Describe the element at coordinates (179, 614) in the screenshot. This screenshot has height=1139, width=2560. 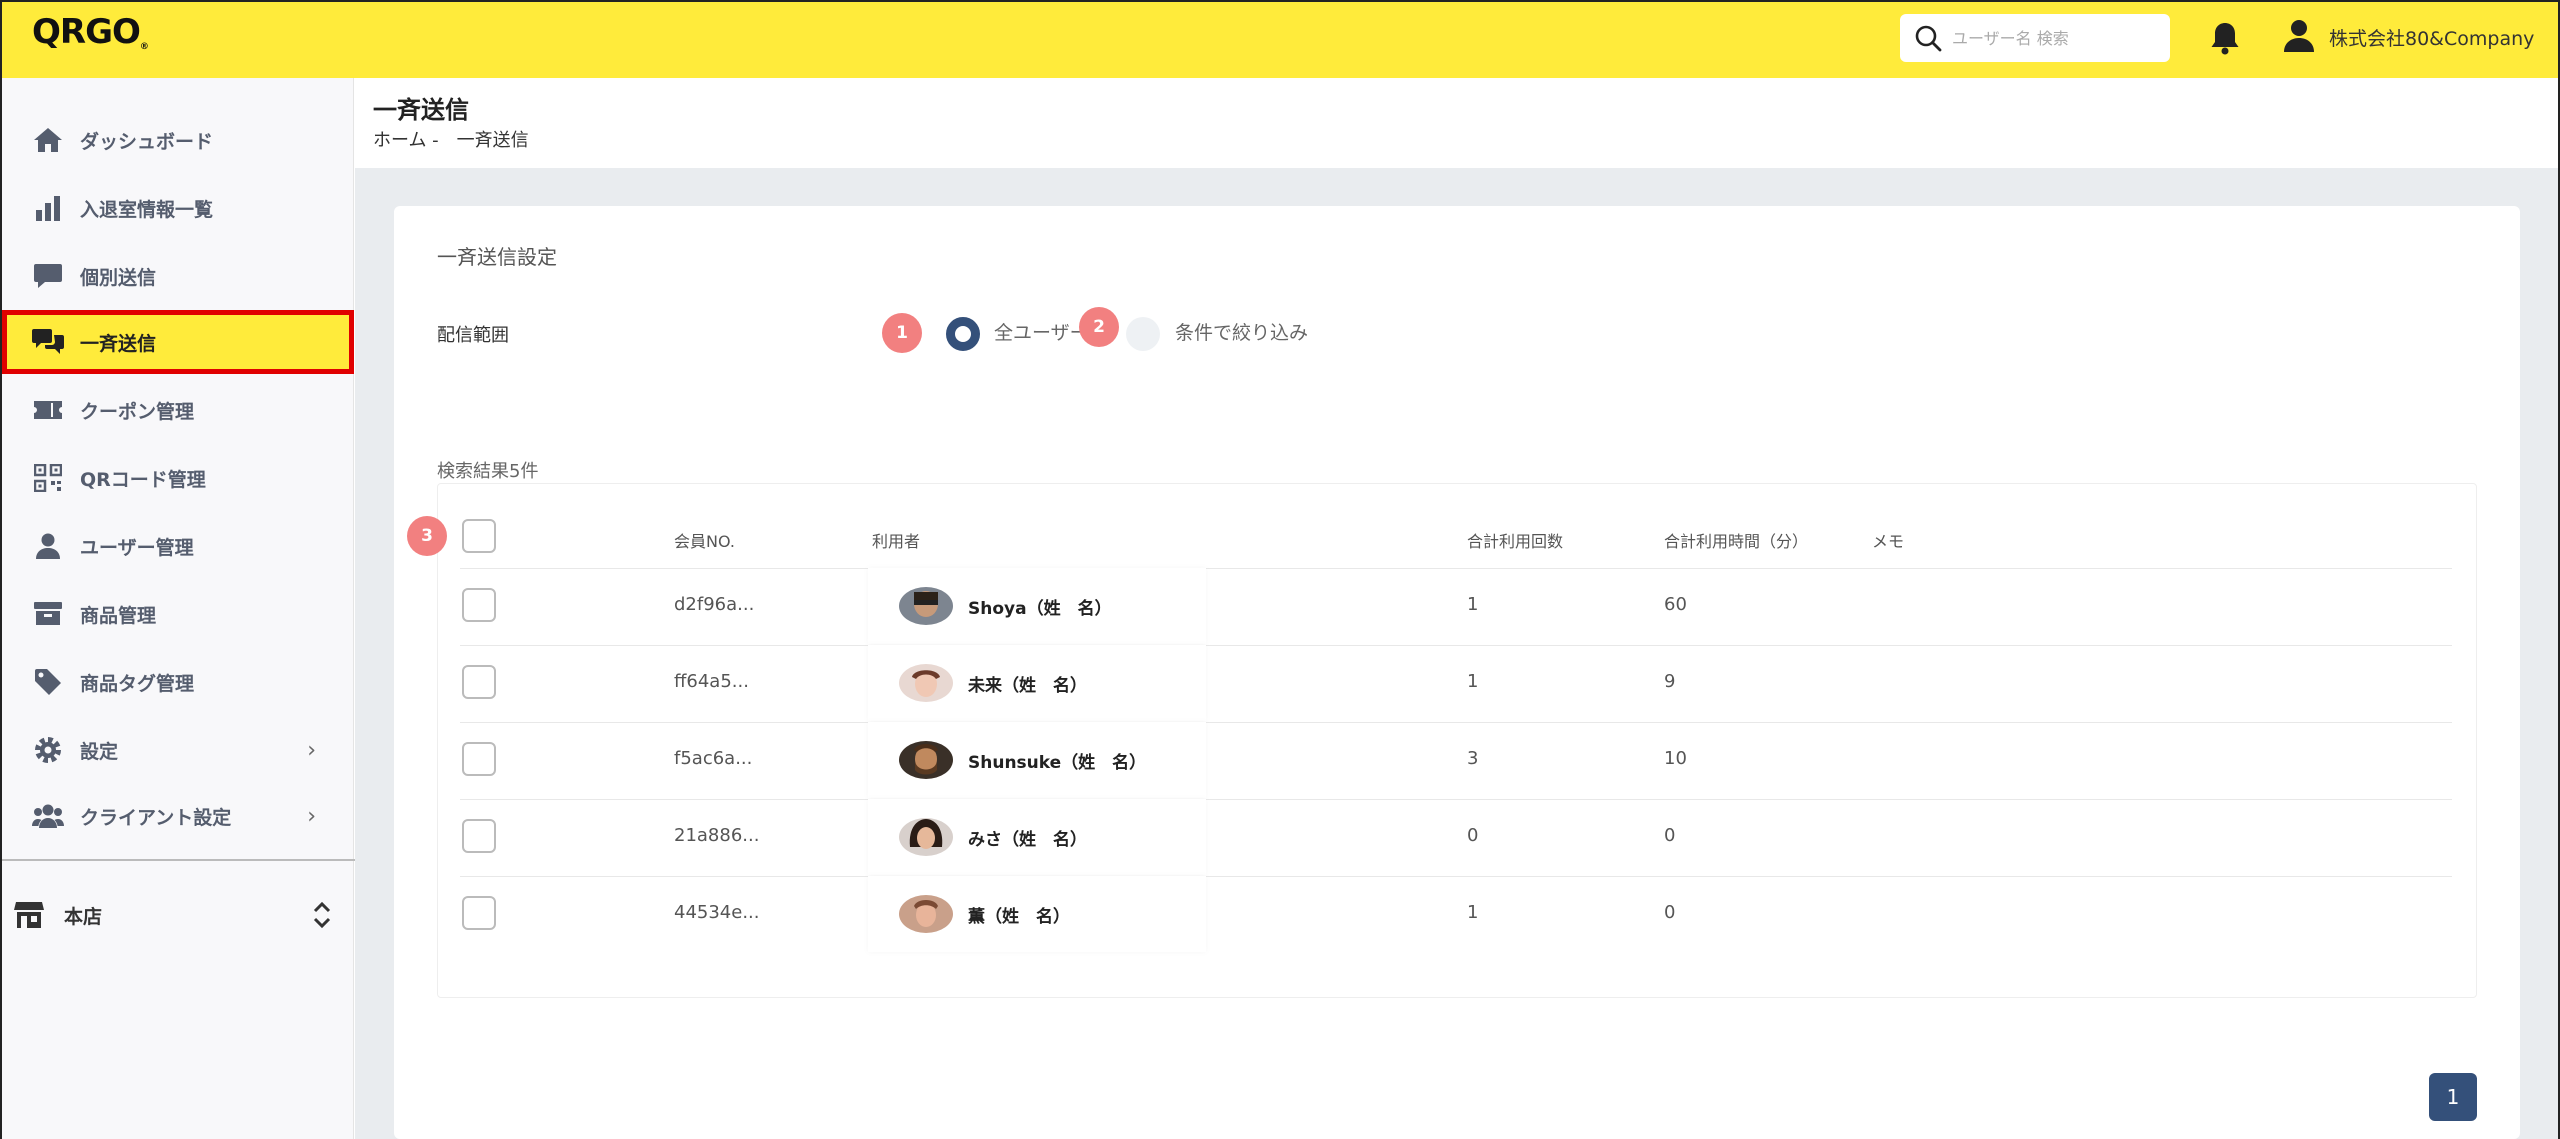
I see `sidebar-item-product: 商品管理` at that location.